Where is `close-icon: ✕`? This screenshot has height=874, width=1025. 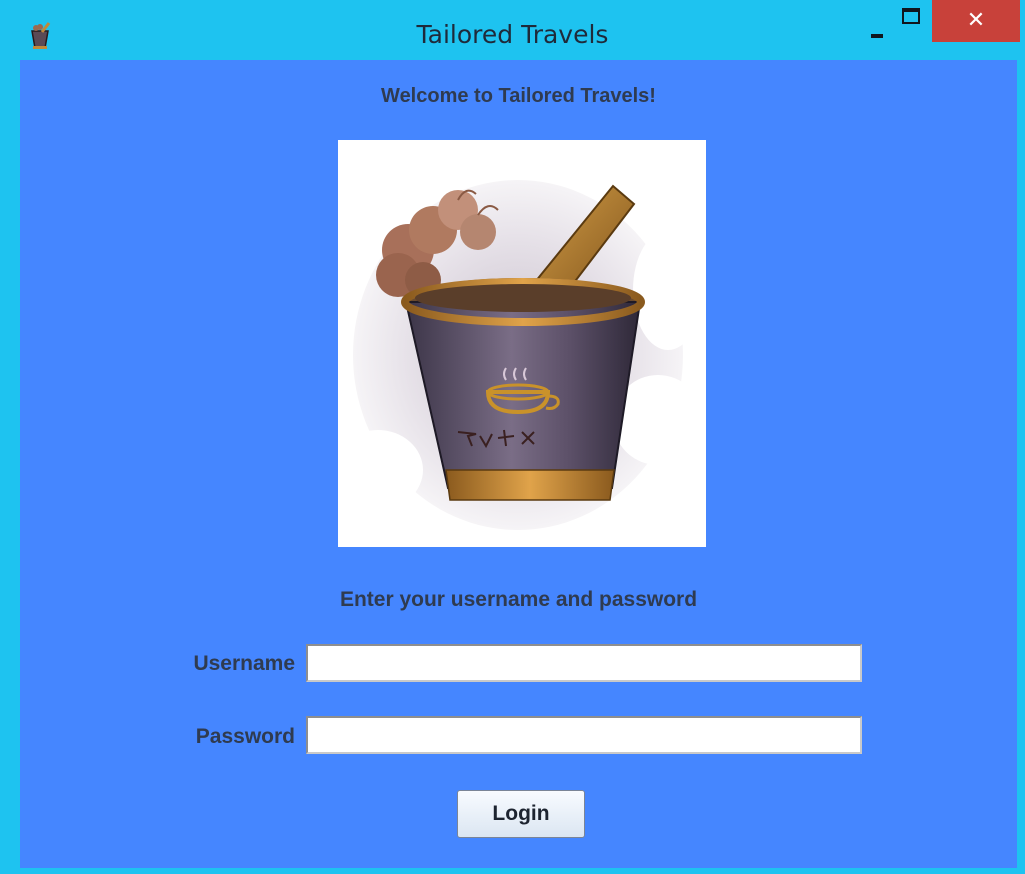 close-icon: ✕ is located at coordinates (976, 21).